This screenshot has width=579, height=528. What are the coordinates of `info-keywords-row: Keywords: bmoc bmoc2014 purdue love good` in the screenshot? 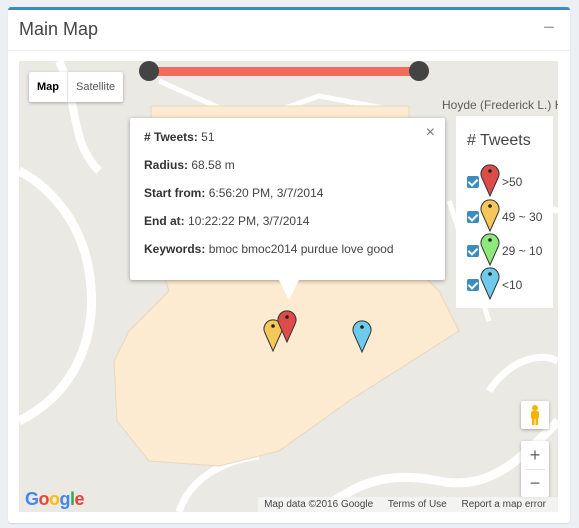 It's located at (269, 249).